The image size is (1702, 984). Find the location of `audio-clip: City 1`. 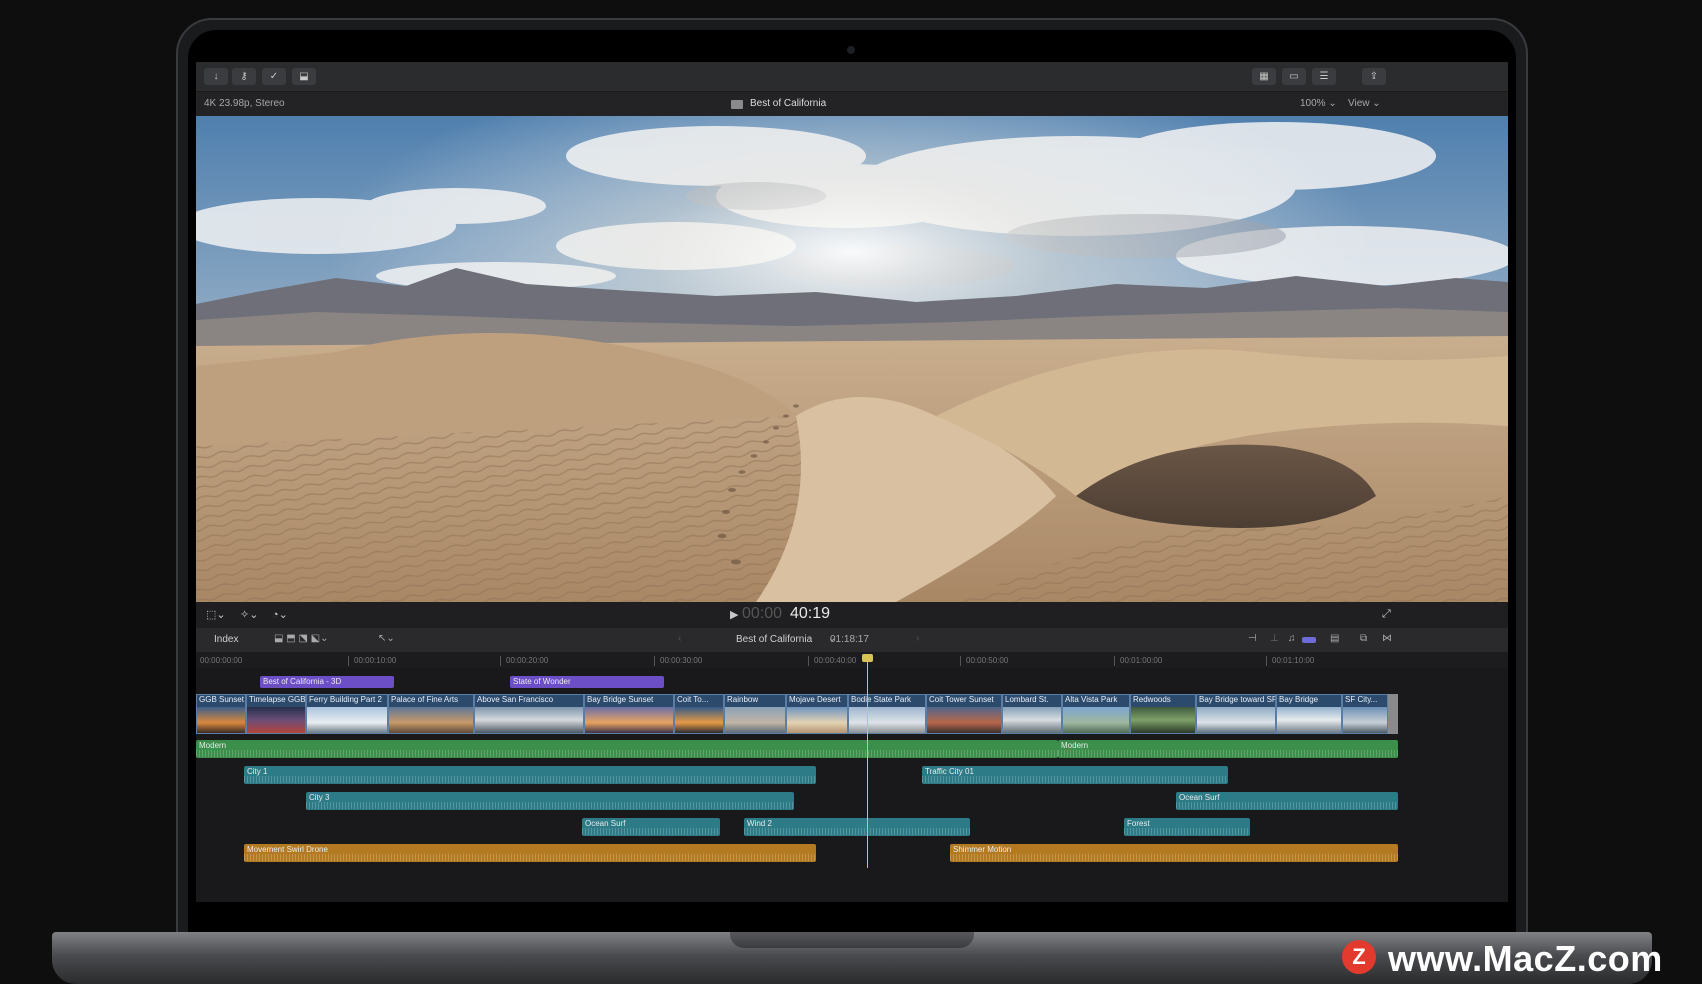

audio-clip: City 1 is located at coordinates (530, 775).